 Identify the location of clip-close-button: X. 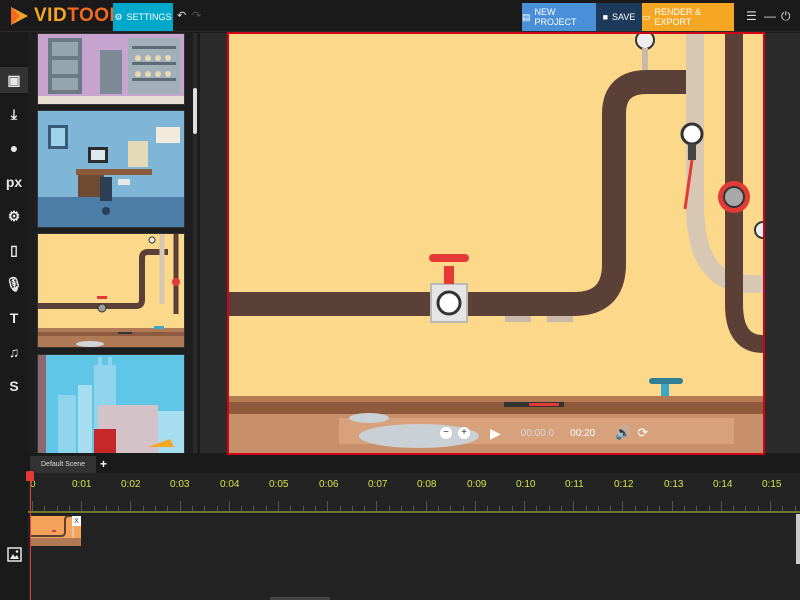
(76, 521).